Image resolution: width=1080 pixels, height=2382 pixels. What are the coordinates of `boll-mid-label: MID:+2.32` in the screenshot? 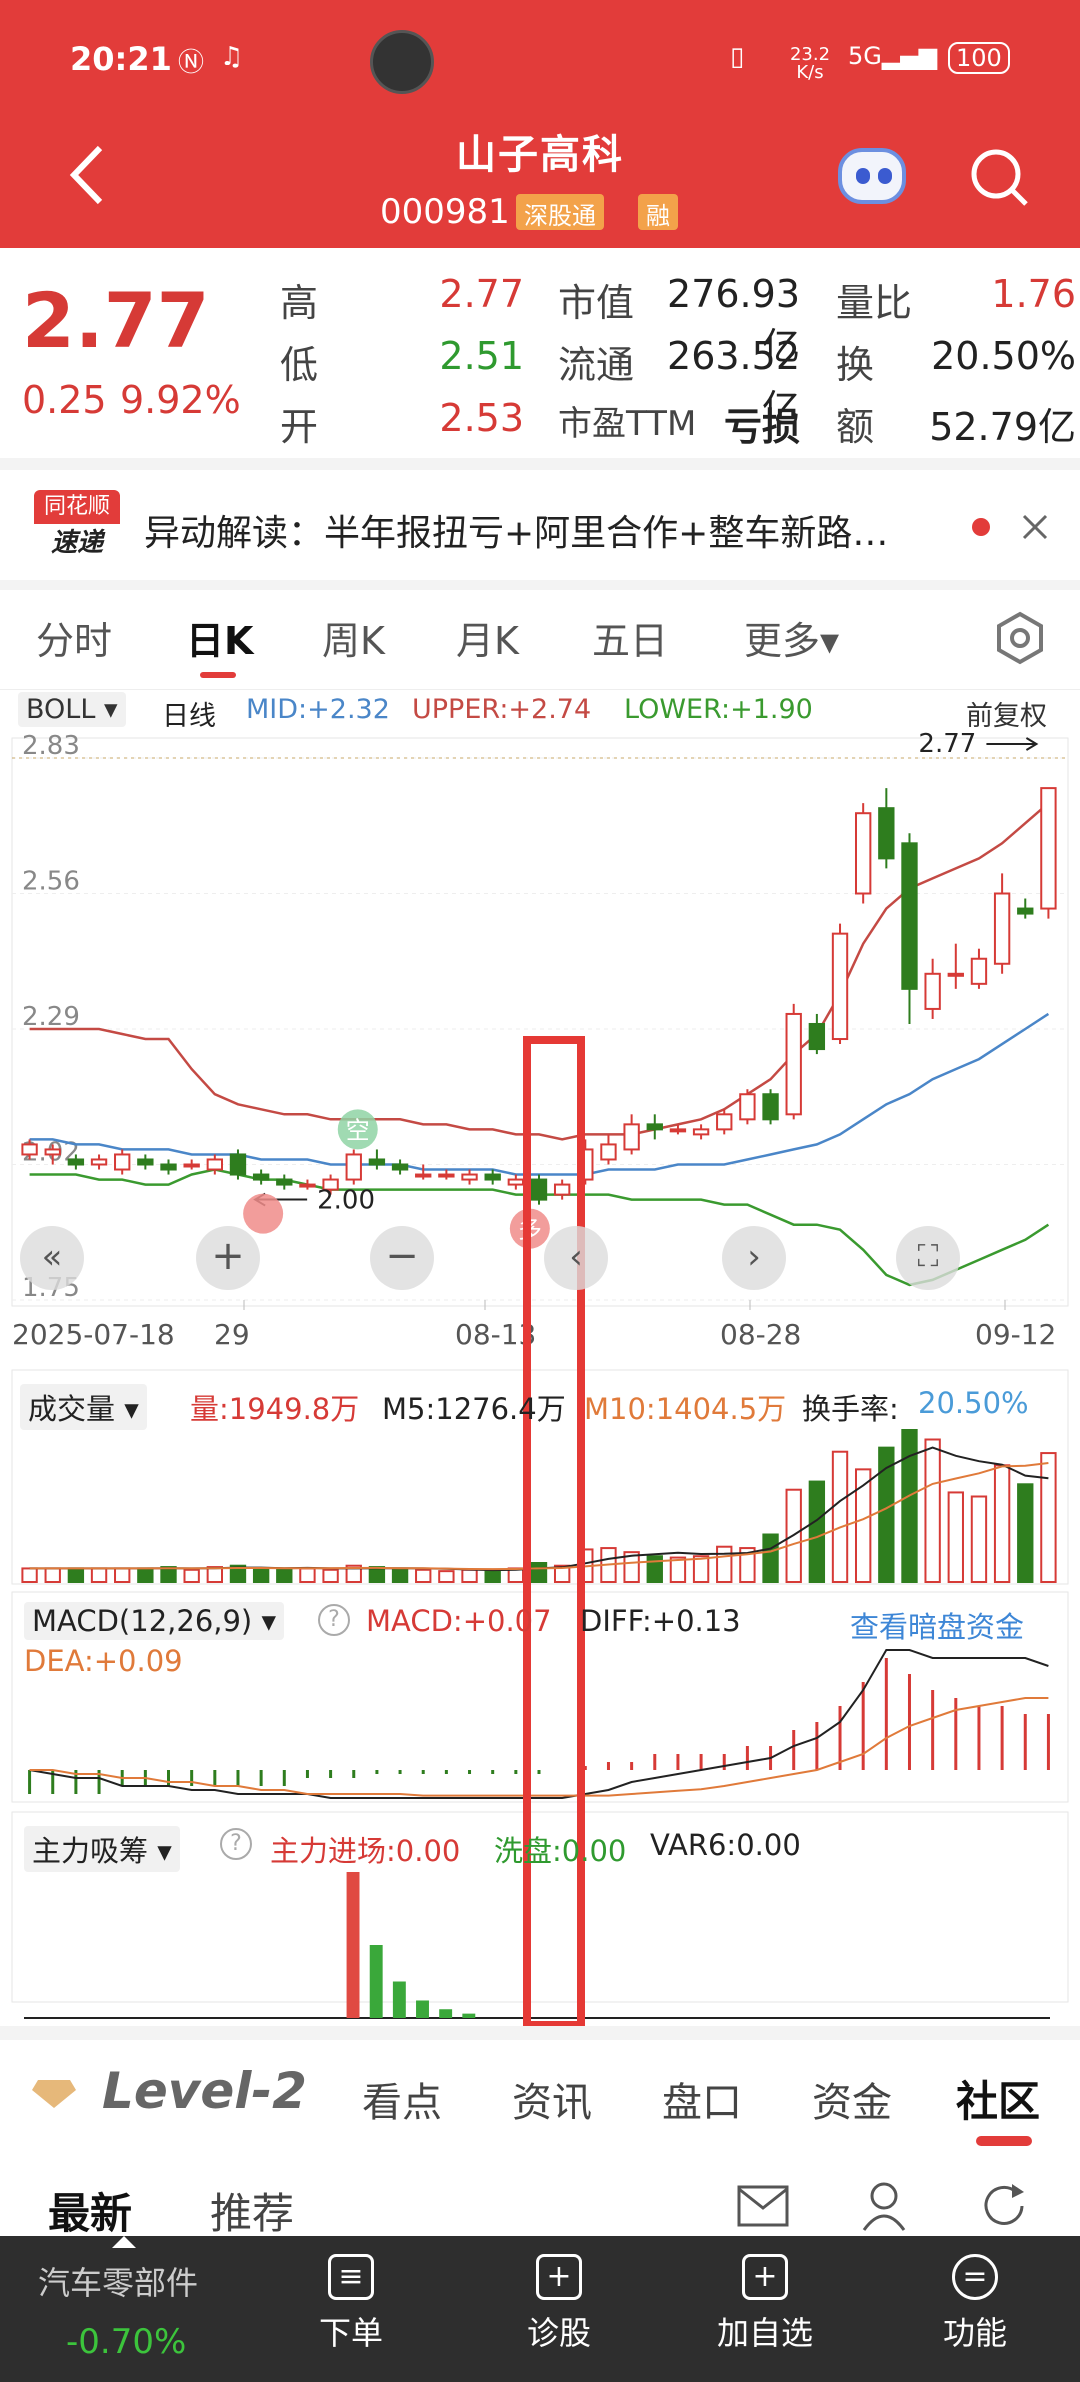 It's located at (318, 709).